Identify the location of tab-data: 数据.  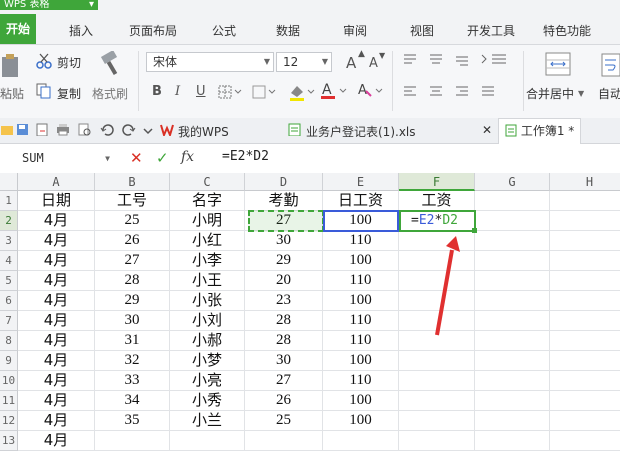
(288, 30).